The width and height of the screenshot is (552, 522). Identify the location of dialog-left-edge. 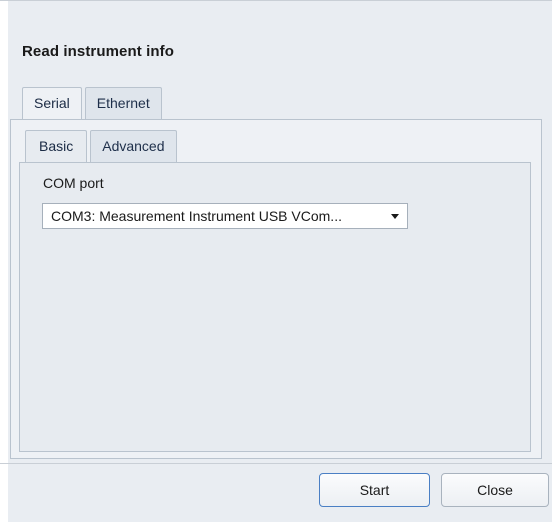
(4, 261).